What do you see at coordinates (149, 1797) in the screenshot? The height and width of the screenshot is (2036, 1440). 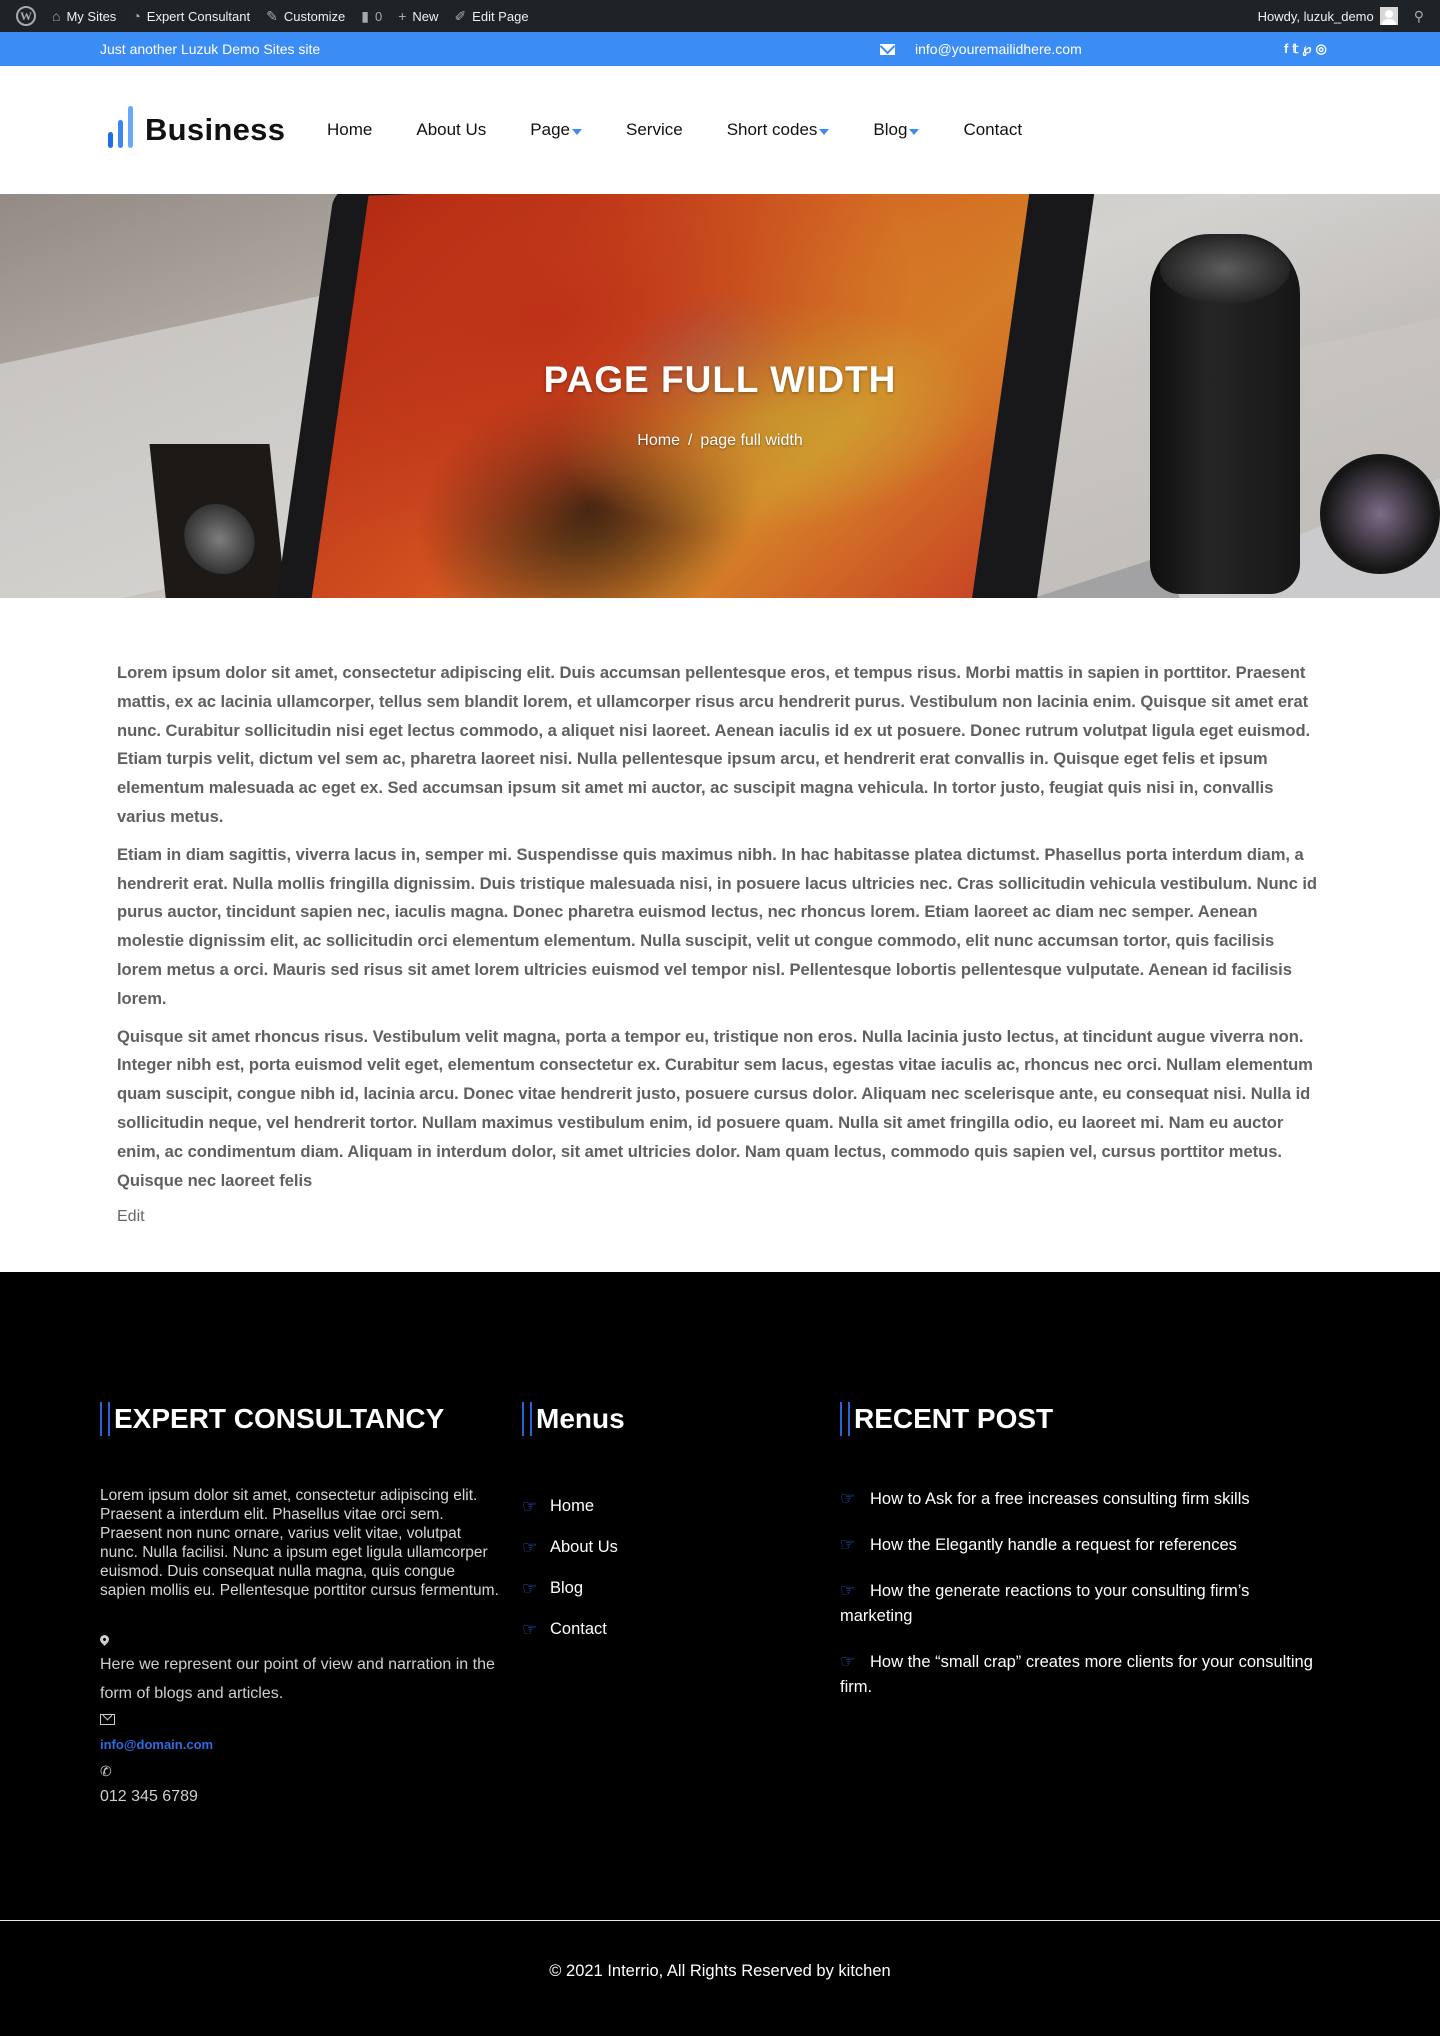 I see `footer-phone: 012 345 6789` at bounding box center [149, 1797].